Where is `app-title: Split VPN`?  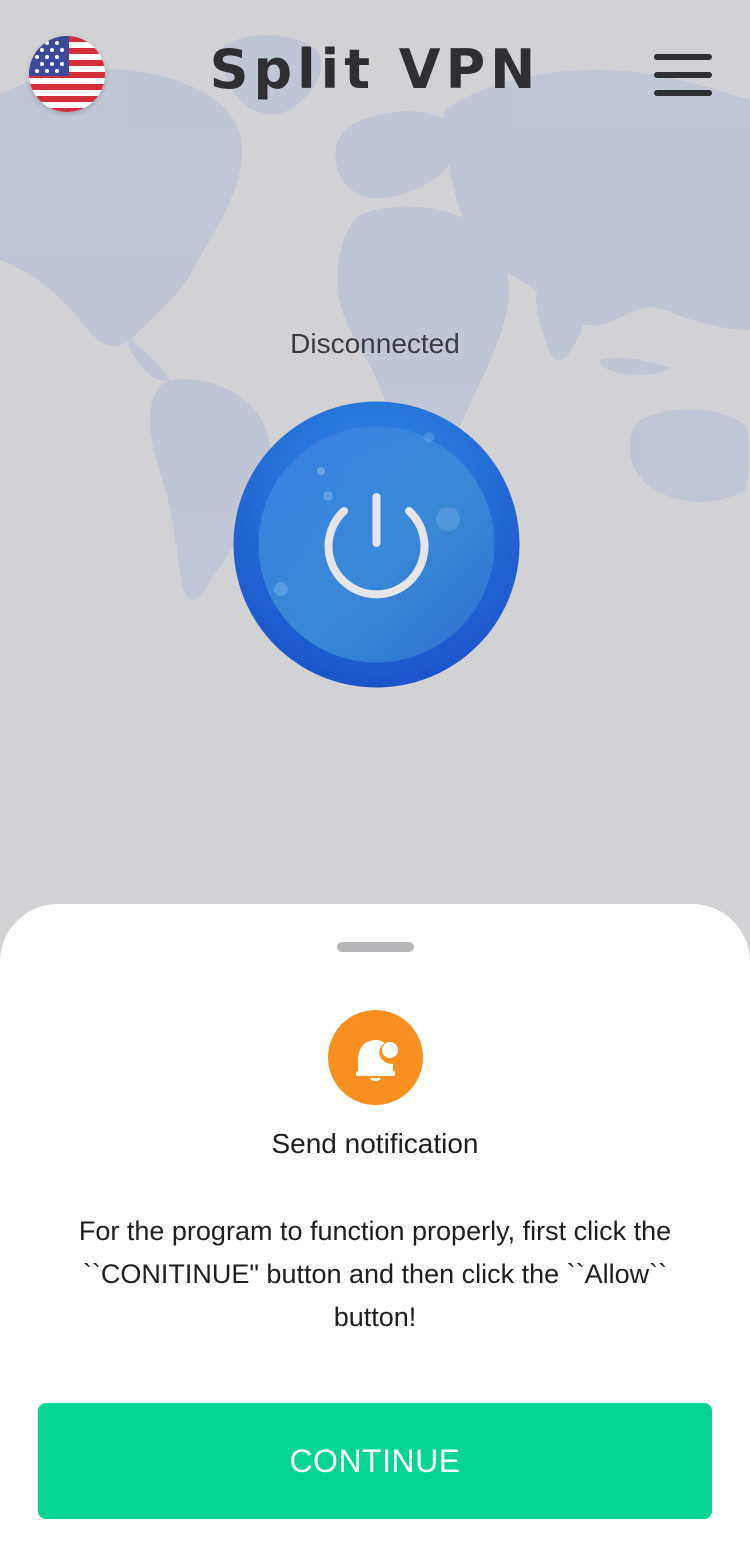
app-title: Split VPN is located at coordinates (375, 69).